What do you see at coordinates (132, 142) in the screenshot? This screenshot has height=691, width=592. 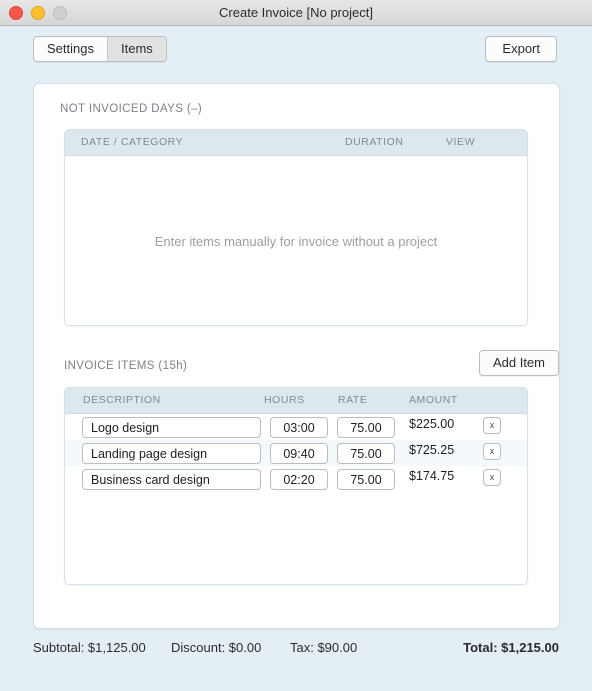 I see `column-header-date-category: DATE / CATEGORY` at bounding box center [132, 142].